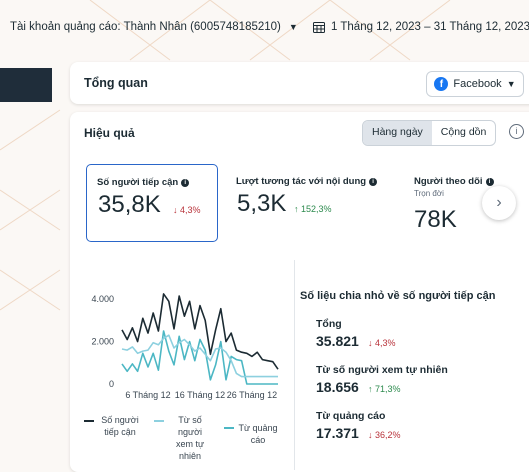  Describe the element at coordinates (448, 181) in the screenshot. I see `metric-followers-label: Người theo dõi` at that location.